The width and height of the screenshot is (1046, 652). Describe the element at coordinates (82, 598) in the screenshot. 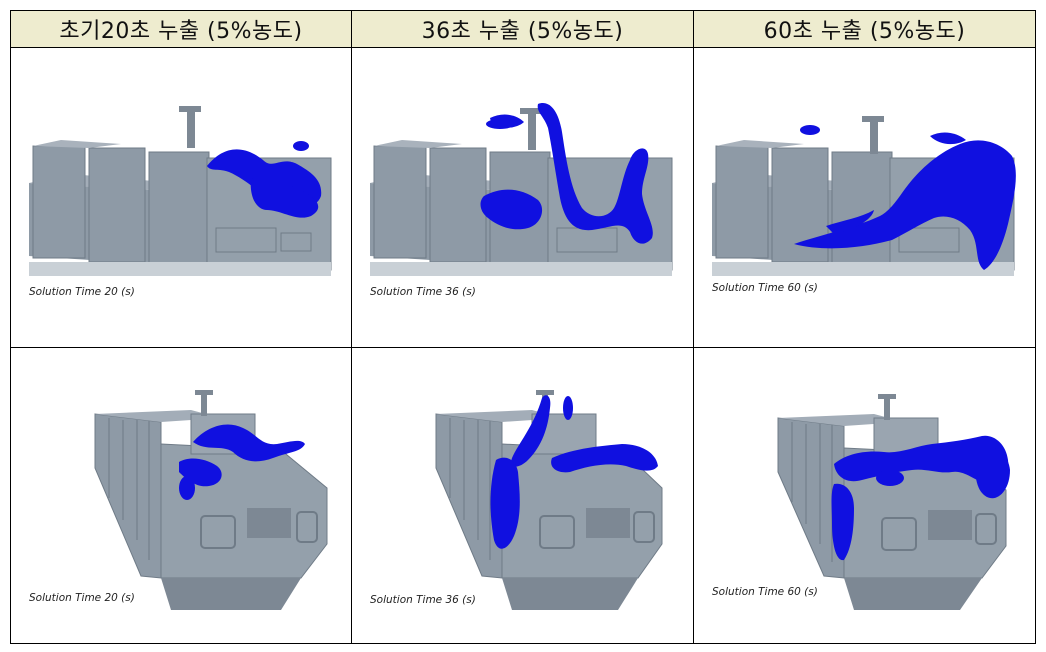

I see `caption-stern-20s: Solution Time 20 (s)` at that location.